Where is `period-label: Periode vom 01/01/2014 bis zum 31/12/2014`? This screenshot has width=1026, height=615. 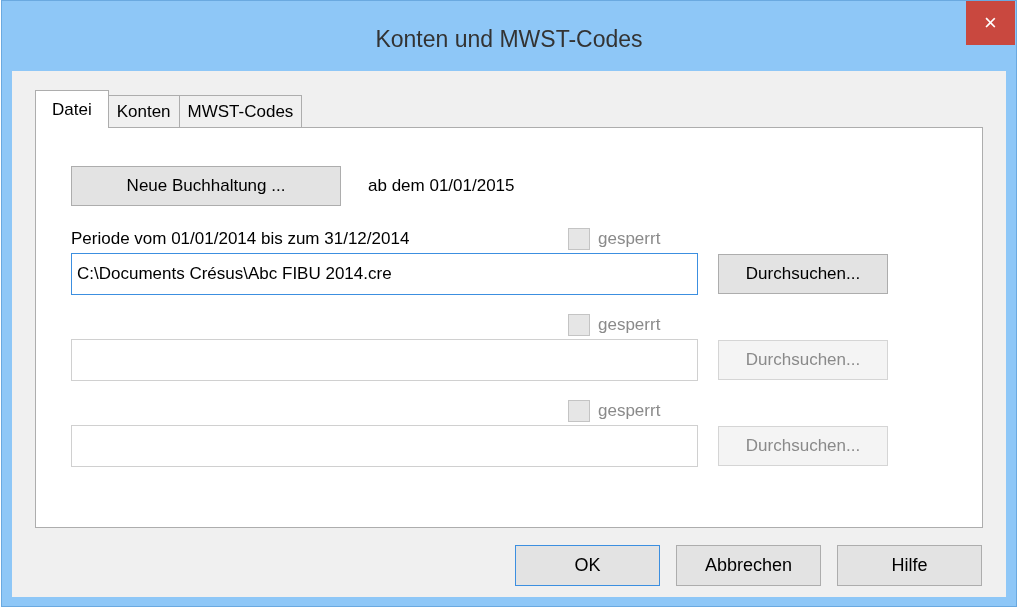
period-label: Periode vom 01/01/2014 bis zum 31/12/2014 is located at coordinates (240, 239).